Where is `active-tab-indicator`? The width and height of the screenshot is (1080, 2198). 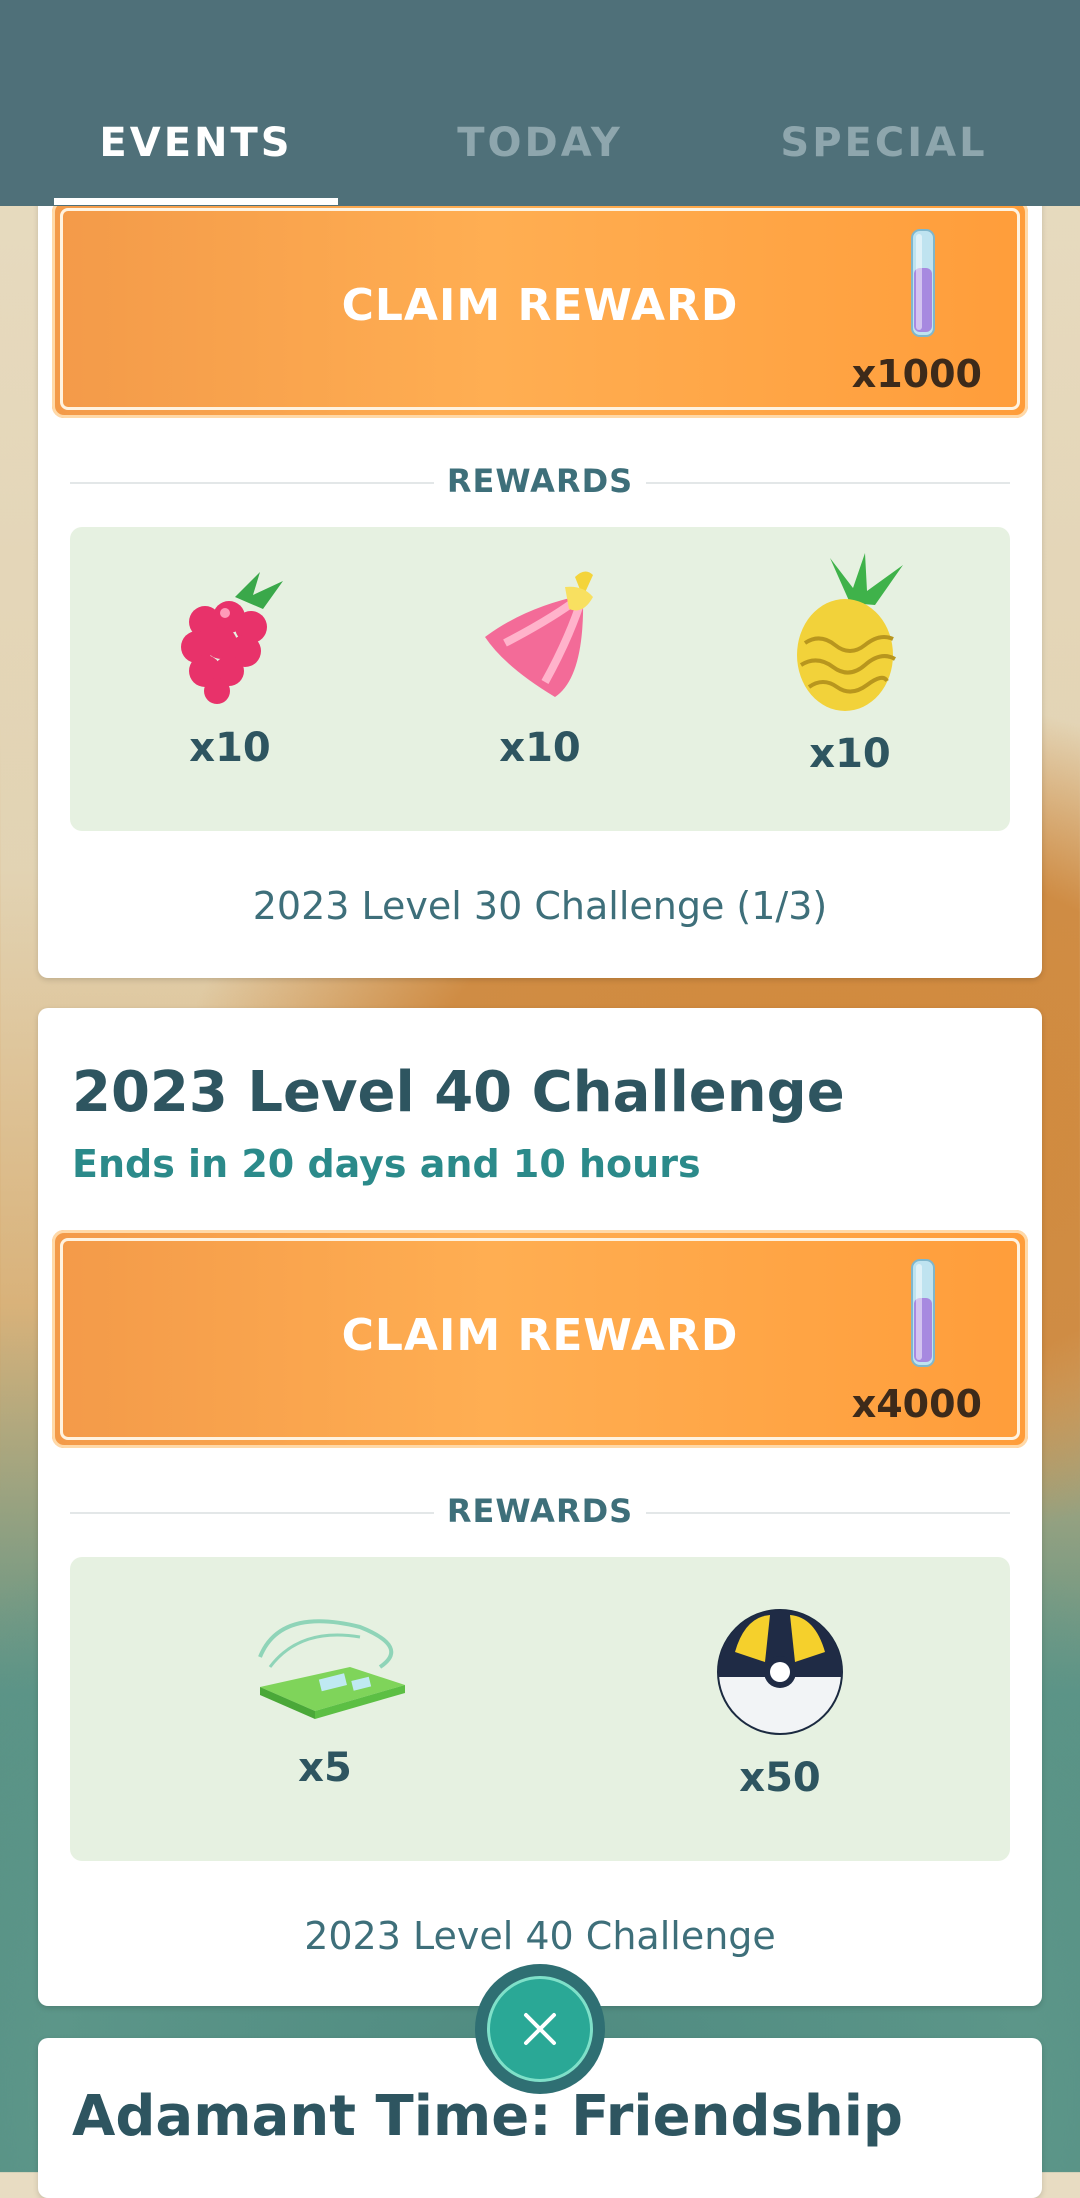 active-tab-indicator is located at coordinates (196, 201).